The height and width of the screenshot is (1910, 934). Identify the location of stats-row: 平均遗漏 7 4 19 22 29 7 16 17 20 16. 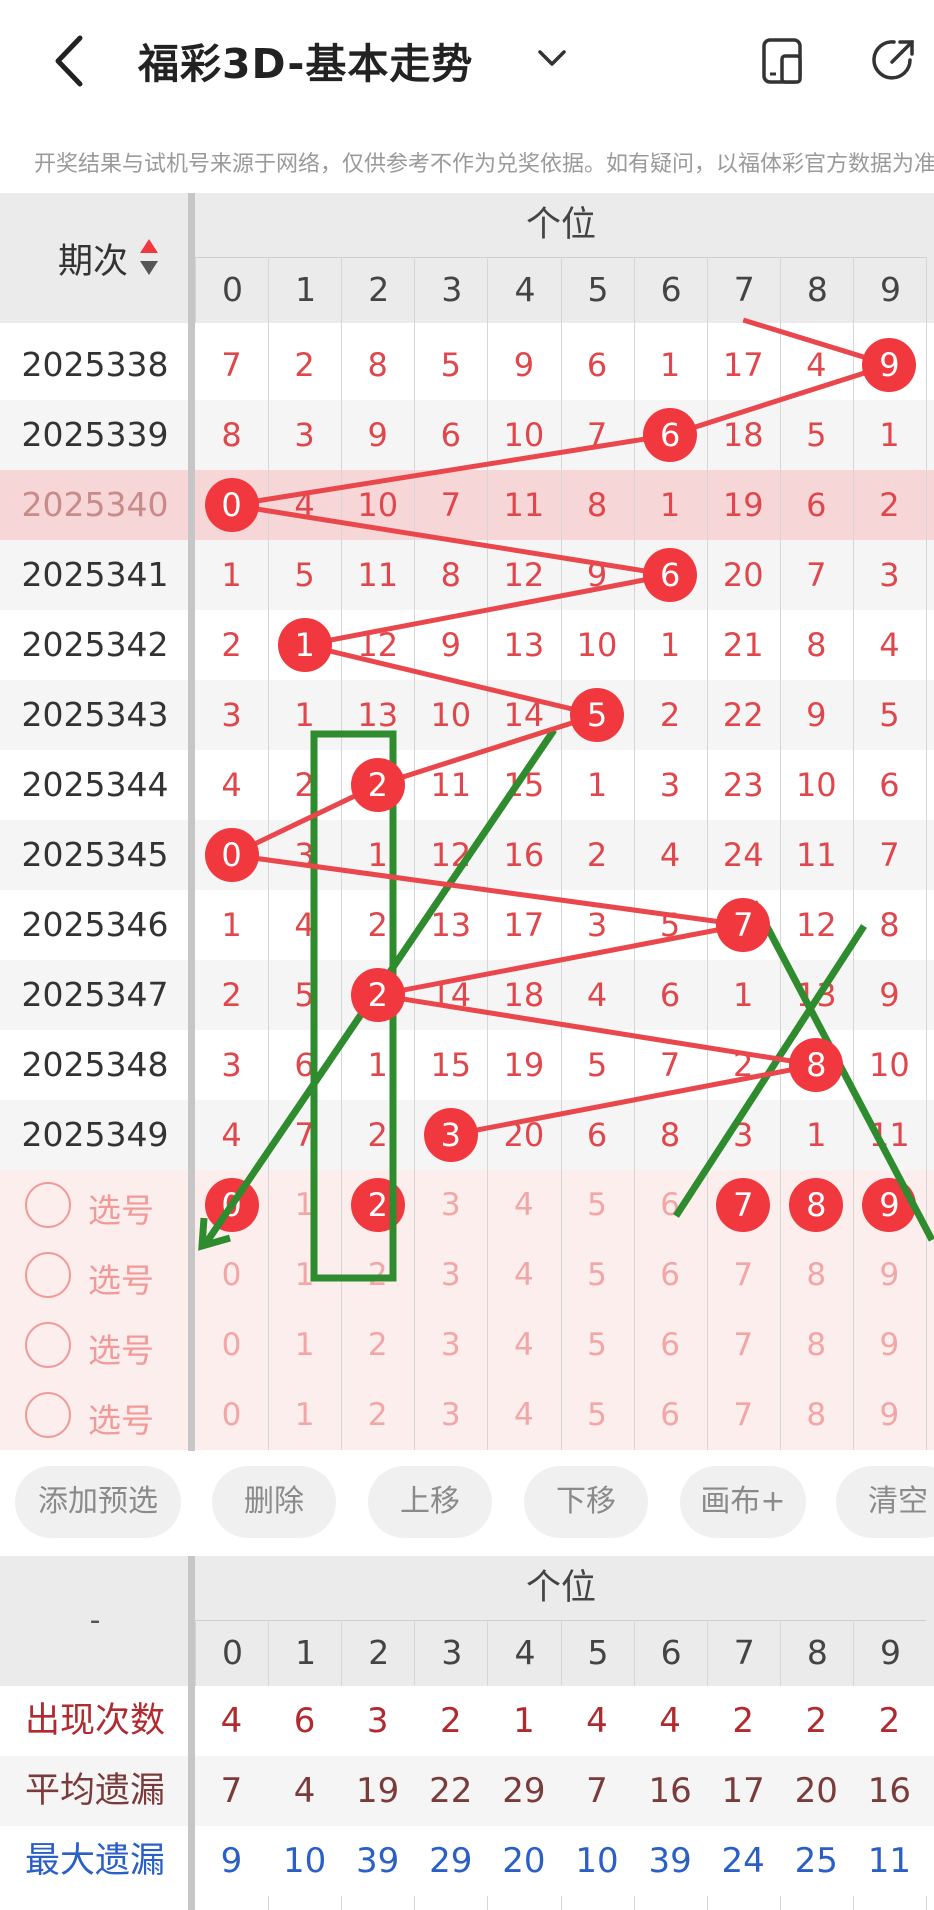
(467, 1791).